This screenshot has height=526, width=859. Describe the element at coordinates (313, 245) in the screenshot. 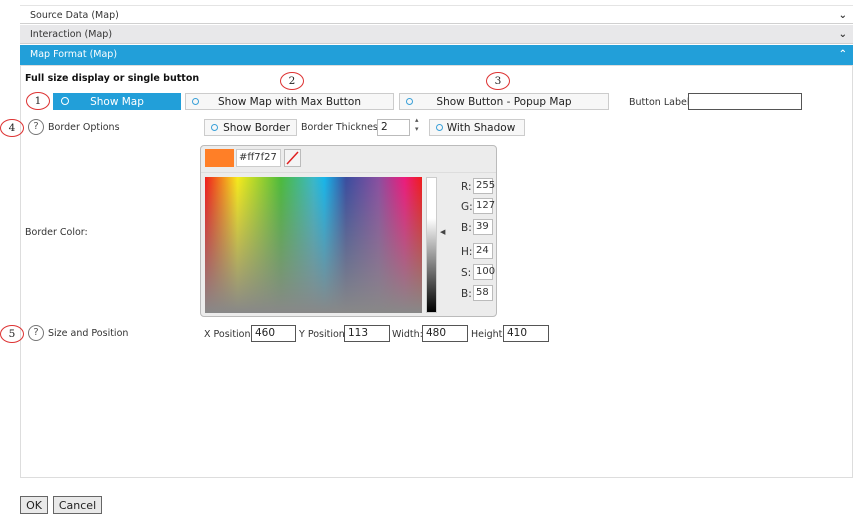

I see `color-gradient-area` at that location.